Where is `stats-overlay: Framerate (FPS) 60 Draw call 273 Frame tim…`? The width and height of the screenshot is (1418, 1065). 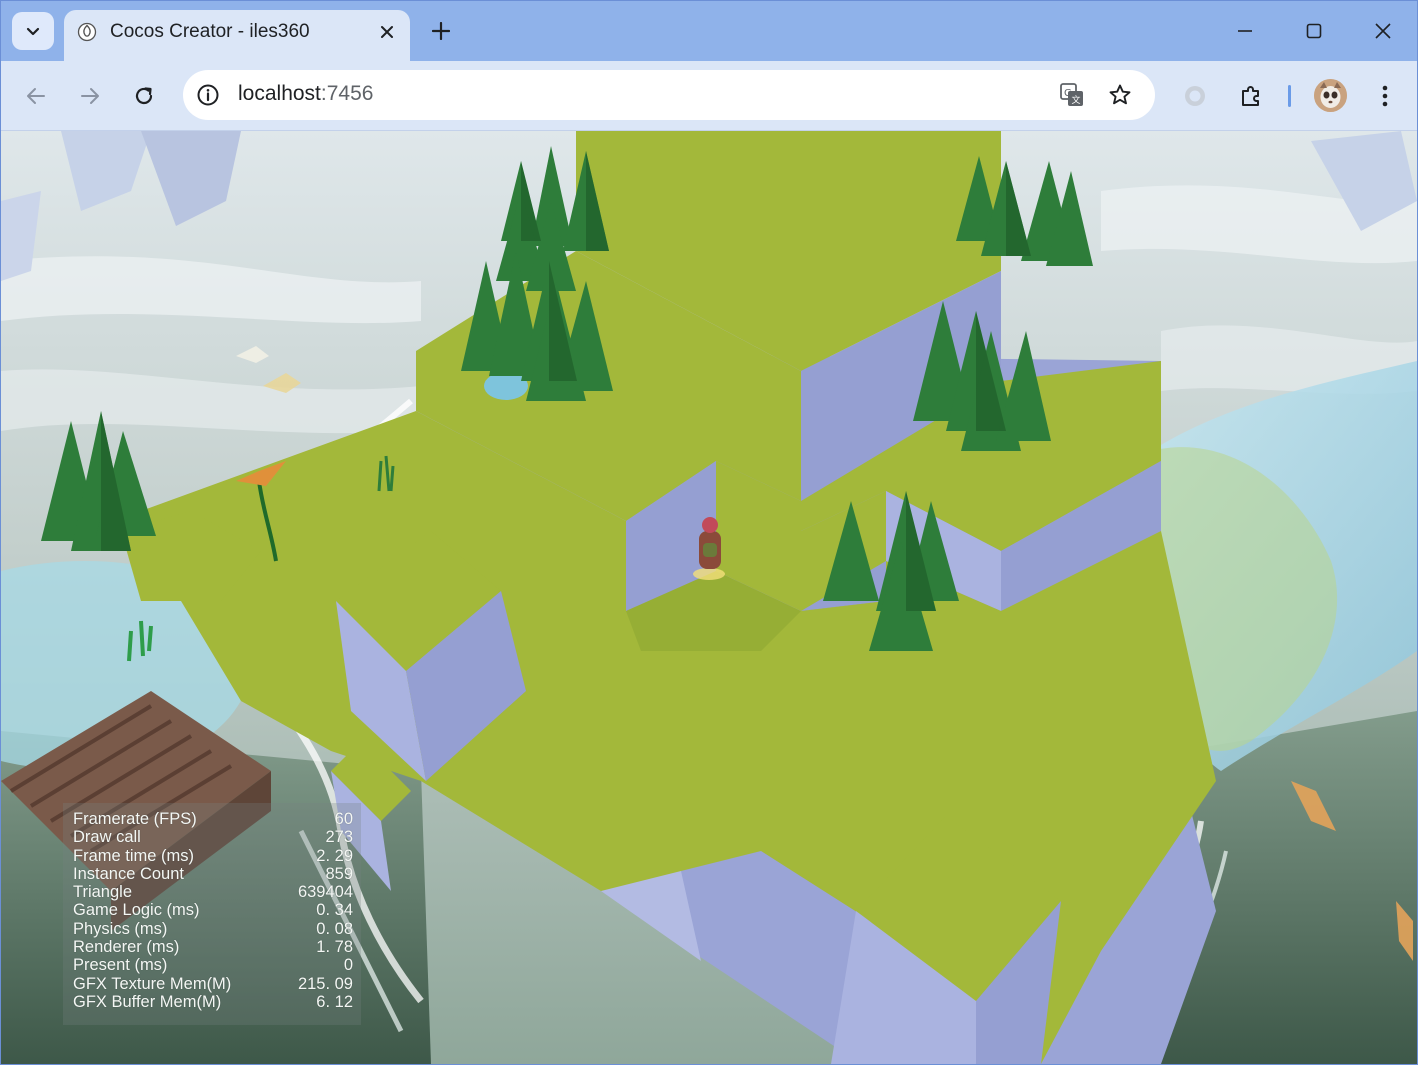
stats-overlay: Framerate (FPS) 60 Draw call 273 Frame tim… is located at coordinates (212, 914).